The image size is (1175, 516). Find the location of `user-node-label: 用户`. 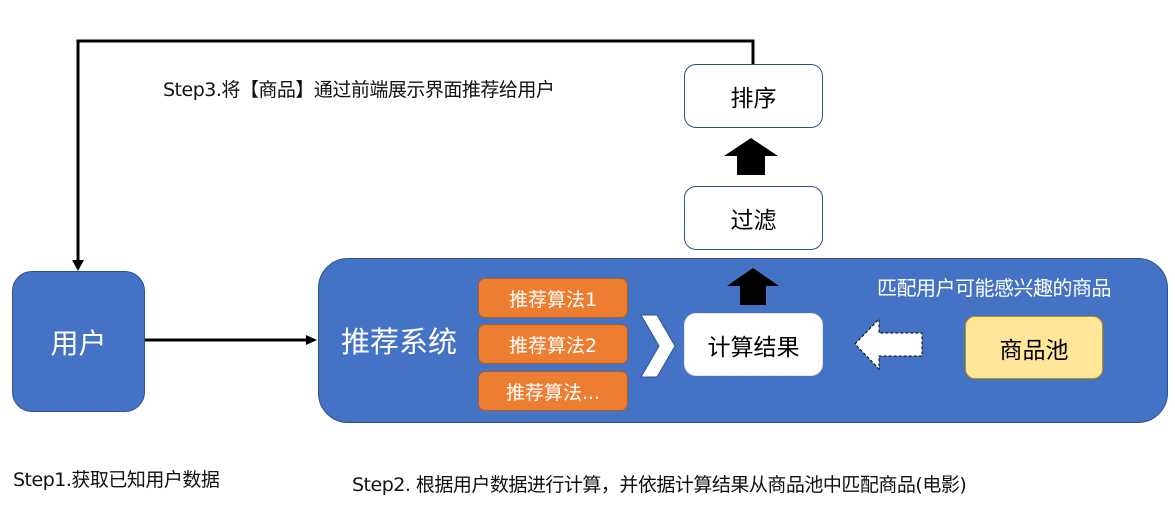

user-node-label: 用户 is located at coordinates (78, 343).